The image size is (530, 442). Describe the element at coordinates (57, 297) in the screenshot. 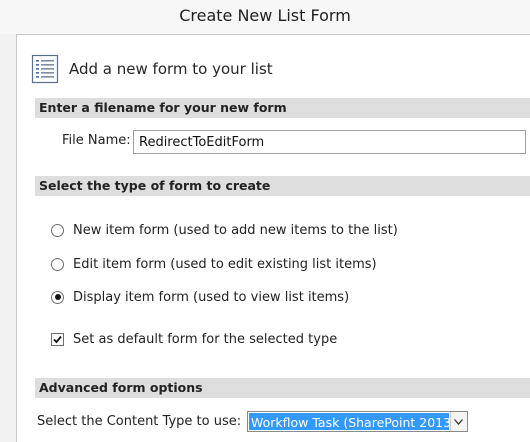

I see `radio-button-selected` at that location.